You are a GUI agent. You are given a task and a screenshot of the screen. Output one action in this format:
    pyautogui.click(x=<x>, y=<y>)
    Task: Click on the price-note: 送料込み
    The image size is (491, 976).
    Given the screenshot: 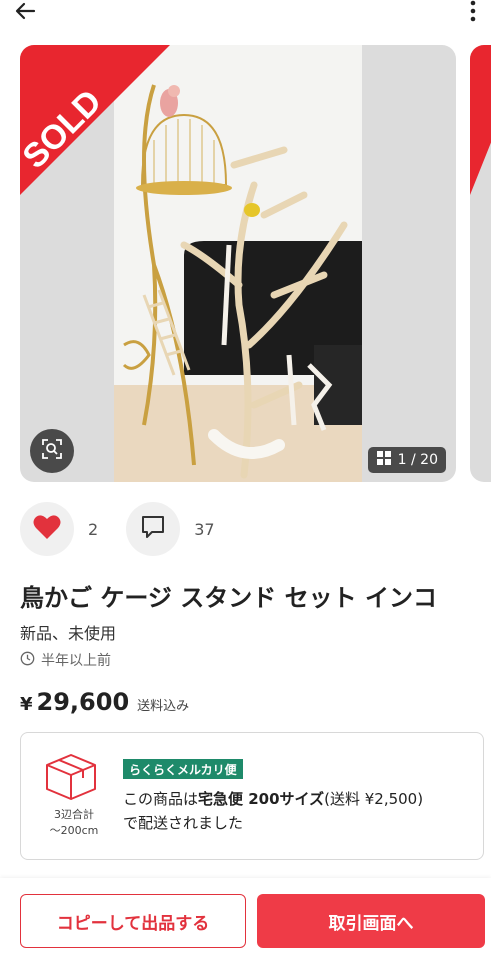 What is the action you would take?
    pyautogui.click(x=163, y=706)
    